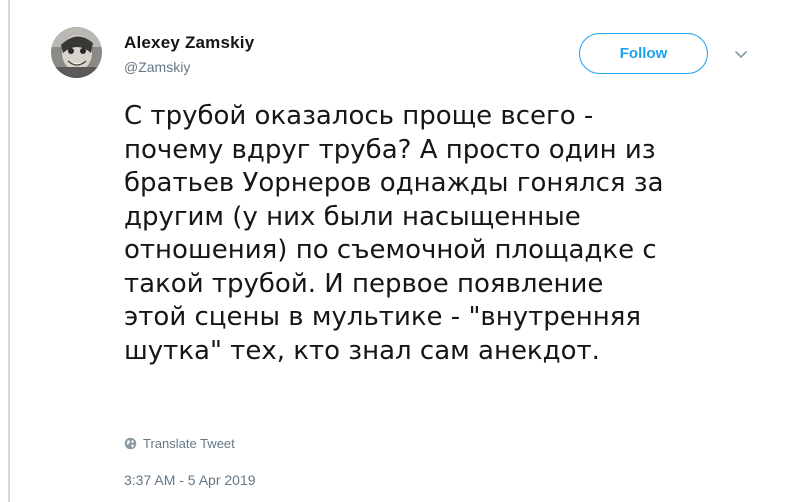 This screenshot has height=502, width=796. I want to click on globe-icon, so click(130, 443).